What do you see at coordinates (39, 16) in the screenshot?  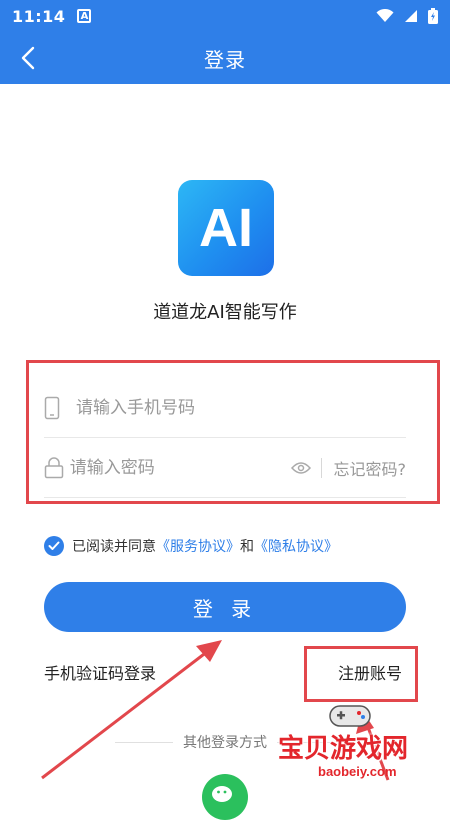 I see `status-time: 11:14` at bounding box center [39, 16].